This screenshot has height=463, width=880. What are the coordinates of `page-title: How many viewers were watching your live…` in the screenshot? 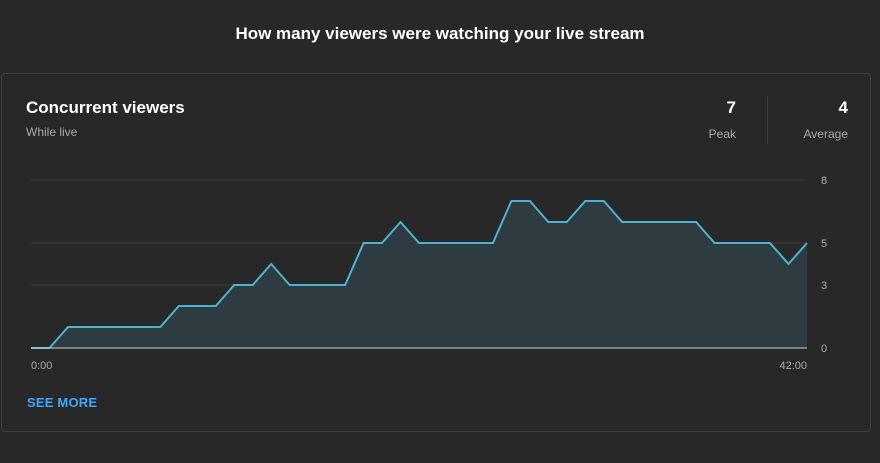 It's located at (440, 33).